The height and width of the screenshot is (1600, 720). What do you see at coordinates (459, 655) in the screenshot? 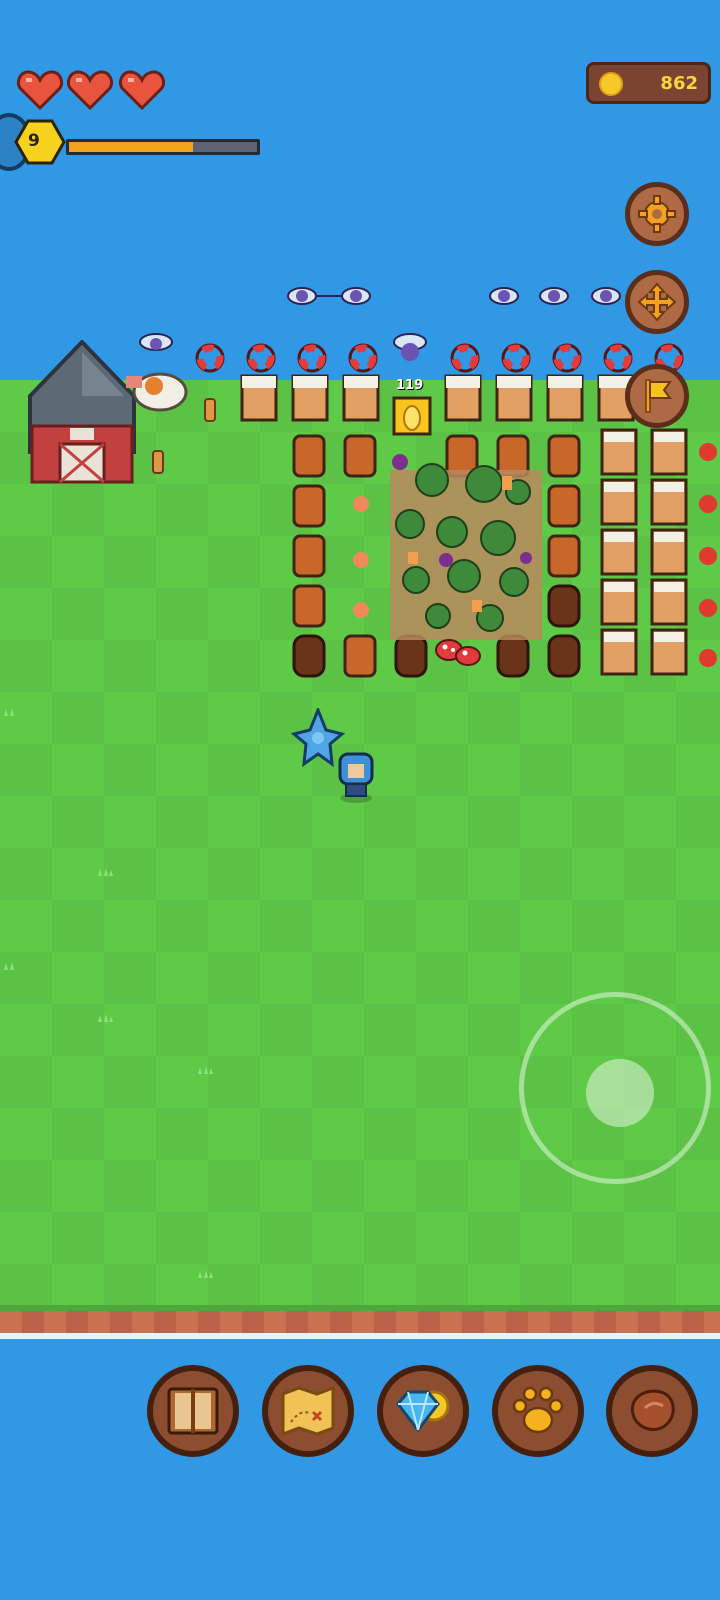
I see `mushroom-cluster` at bounding box center [459, 655].